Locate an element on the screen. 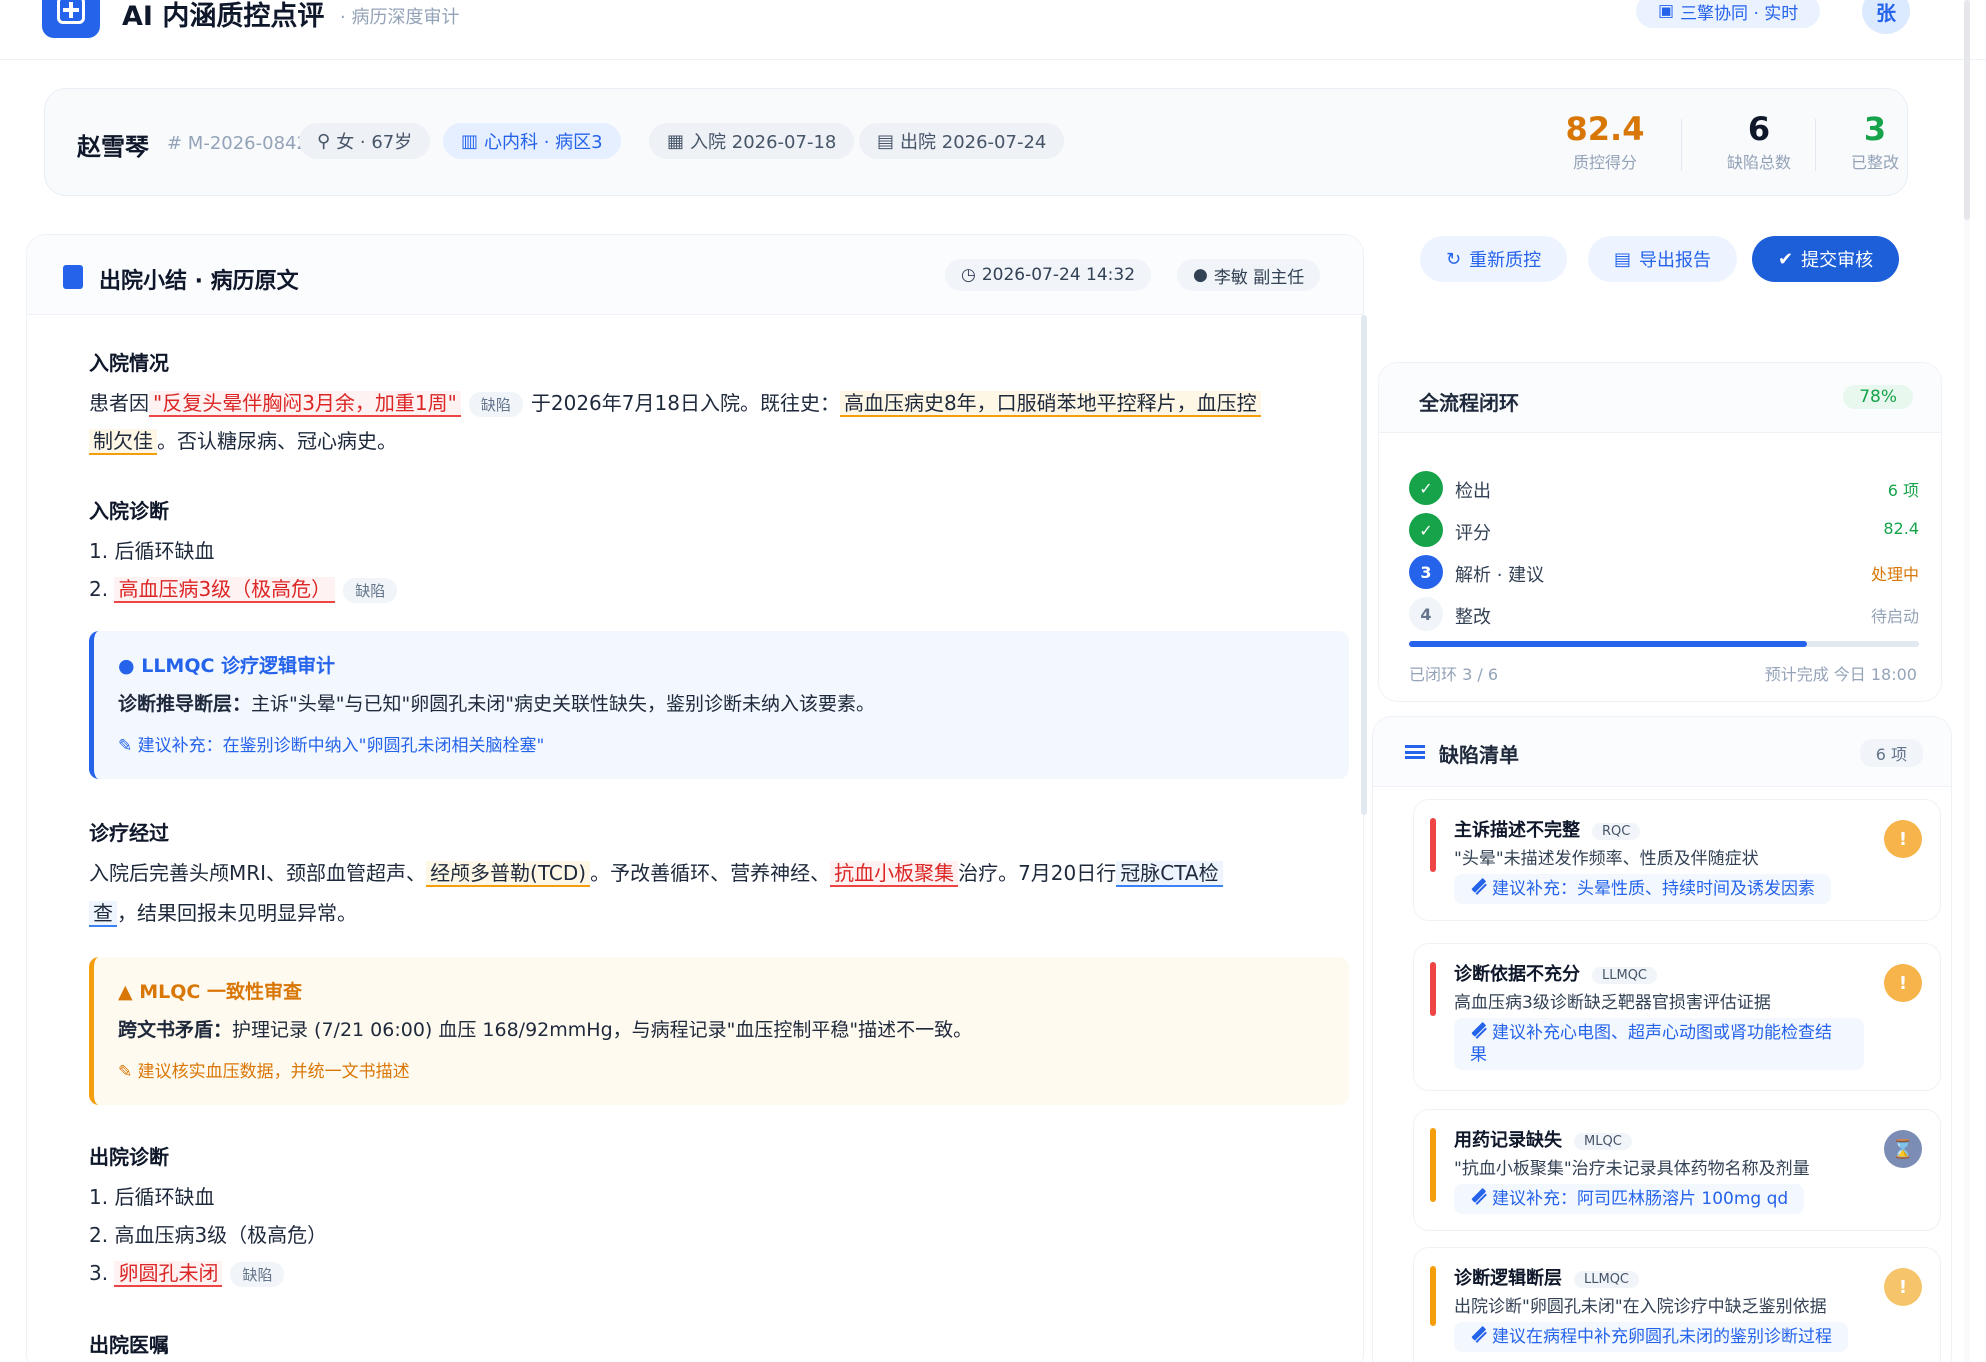  highlight-cta-cont: 查 is located at coordinates (103, 914).